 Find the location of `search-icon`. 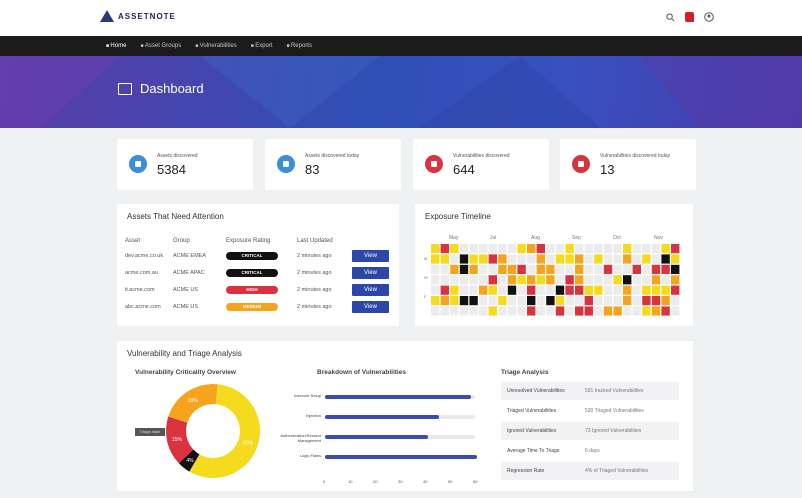

search-icon is located at coordinates (670, 17).